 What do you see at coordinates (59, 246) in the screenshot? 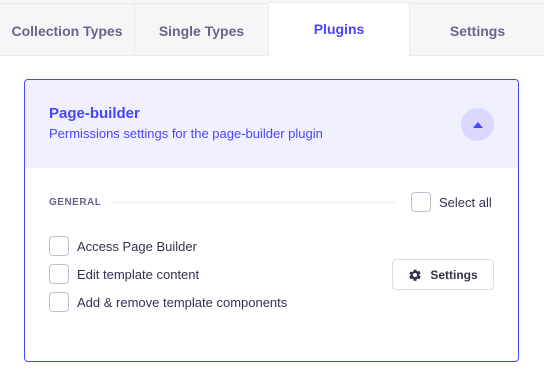
I see `permission-checkbox-access-page-builder` at bounding box center [59, 246].